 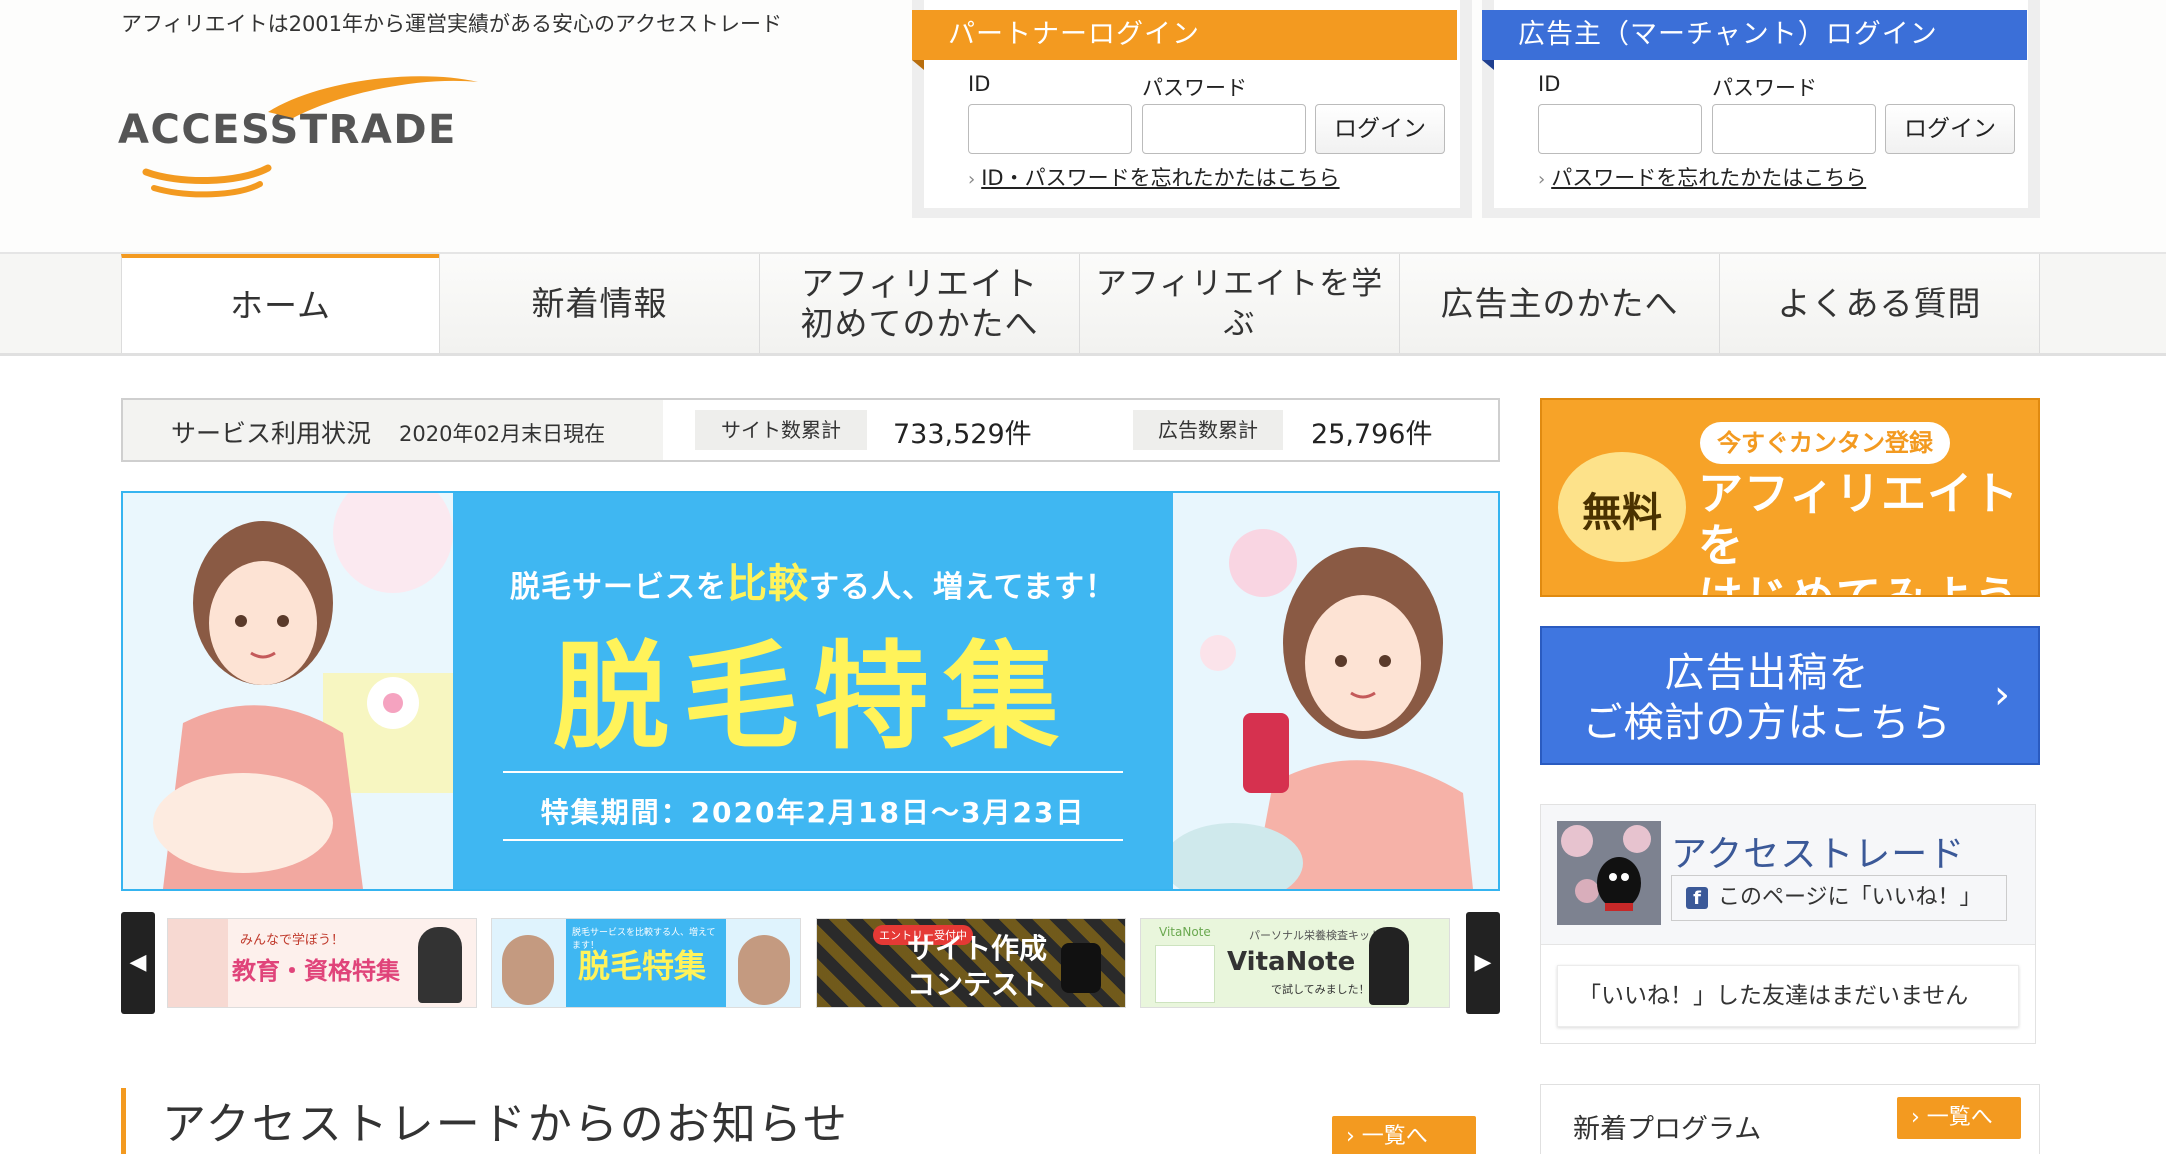 What do you see at coordinates (919, 323) in the screenshot?
I see `nav-beginner-line2: 初めてのかたへ` at bounding box center [919, 323].